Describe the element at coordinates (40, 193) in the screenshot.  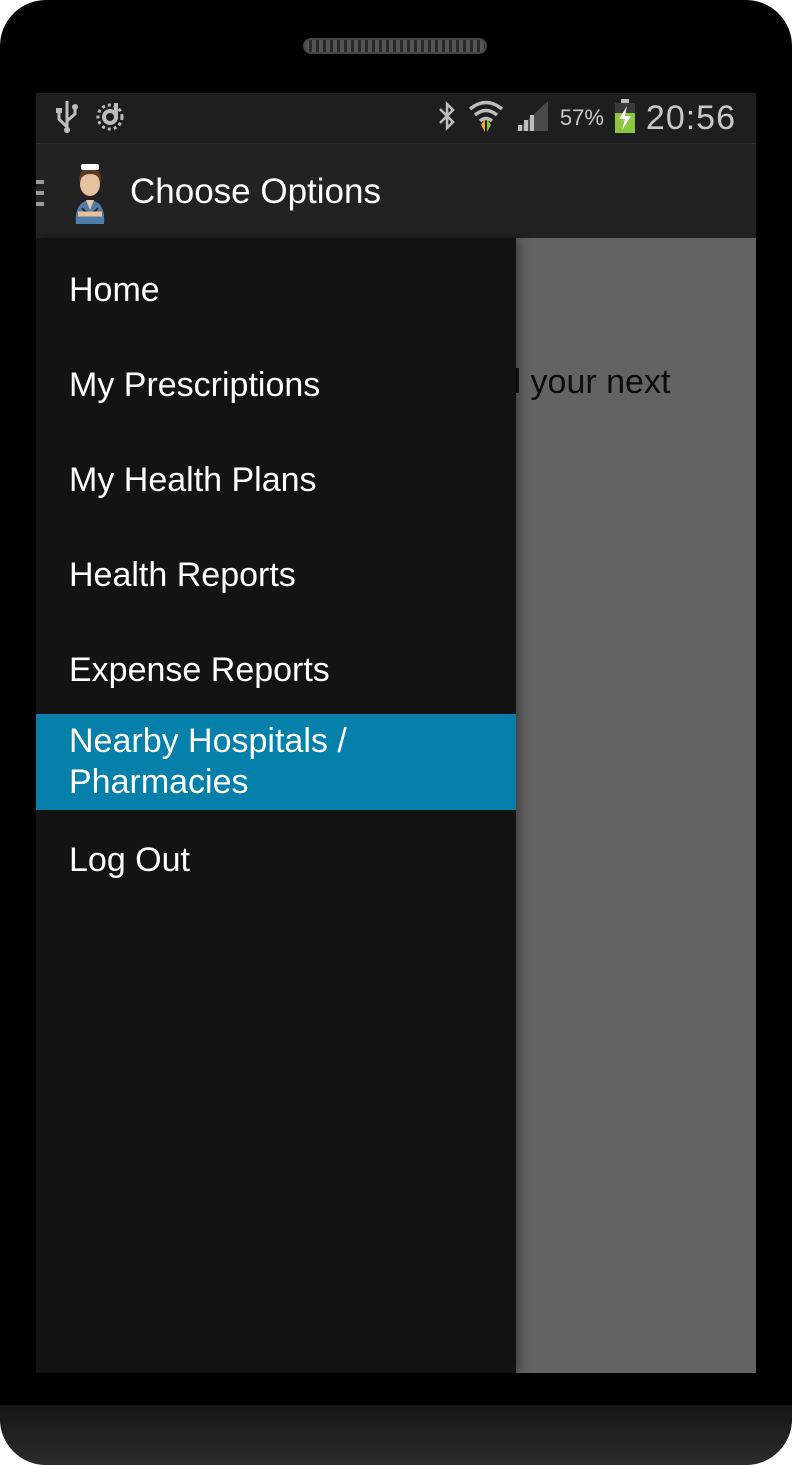
I see `drawer-indicator-icon` at that location.